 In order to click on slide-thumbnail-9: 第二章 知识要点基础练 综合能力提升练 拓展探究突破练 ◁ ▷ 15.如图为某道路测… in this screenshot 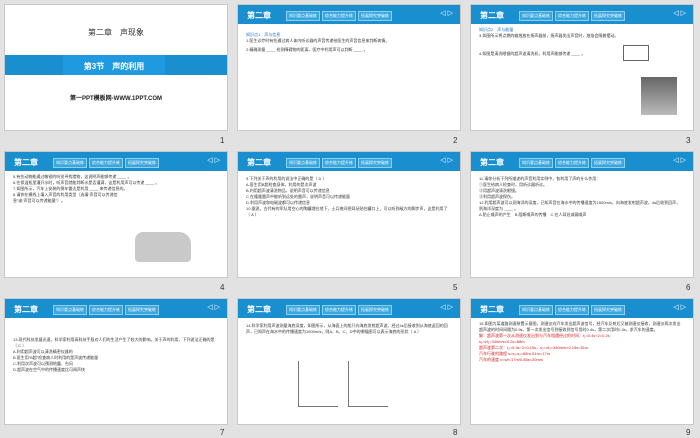, I will do `click(582, 361)`.